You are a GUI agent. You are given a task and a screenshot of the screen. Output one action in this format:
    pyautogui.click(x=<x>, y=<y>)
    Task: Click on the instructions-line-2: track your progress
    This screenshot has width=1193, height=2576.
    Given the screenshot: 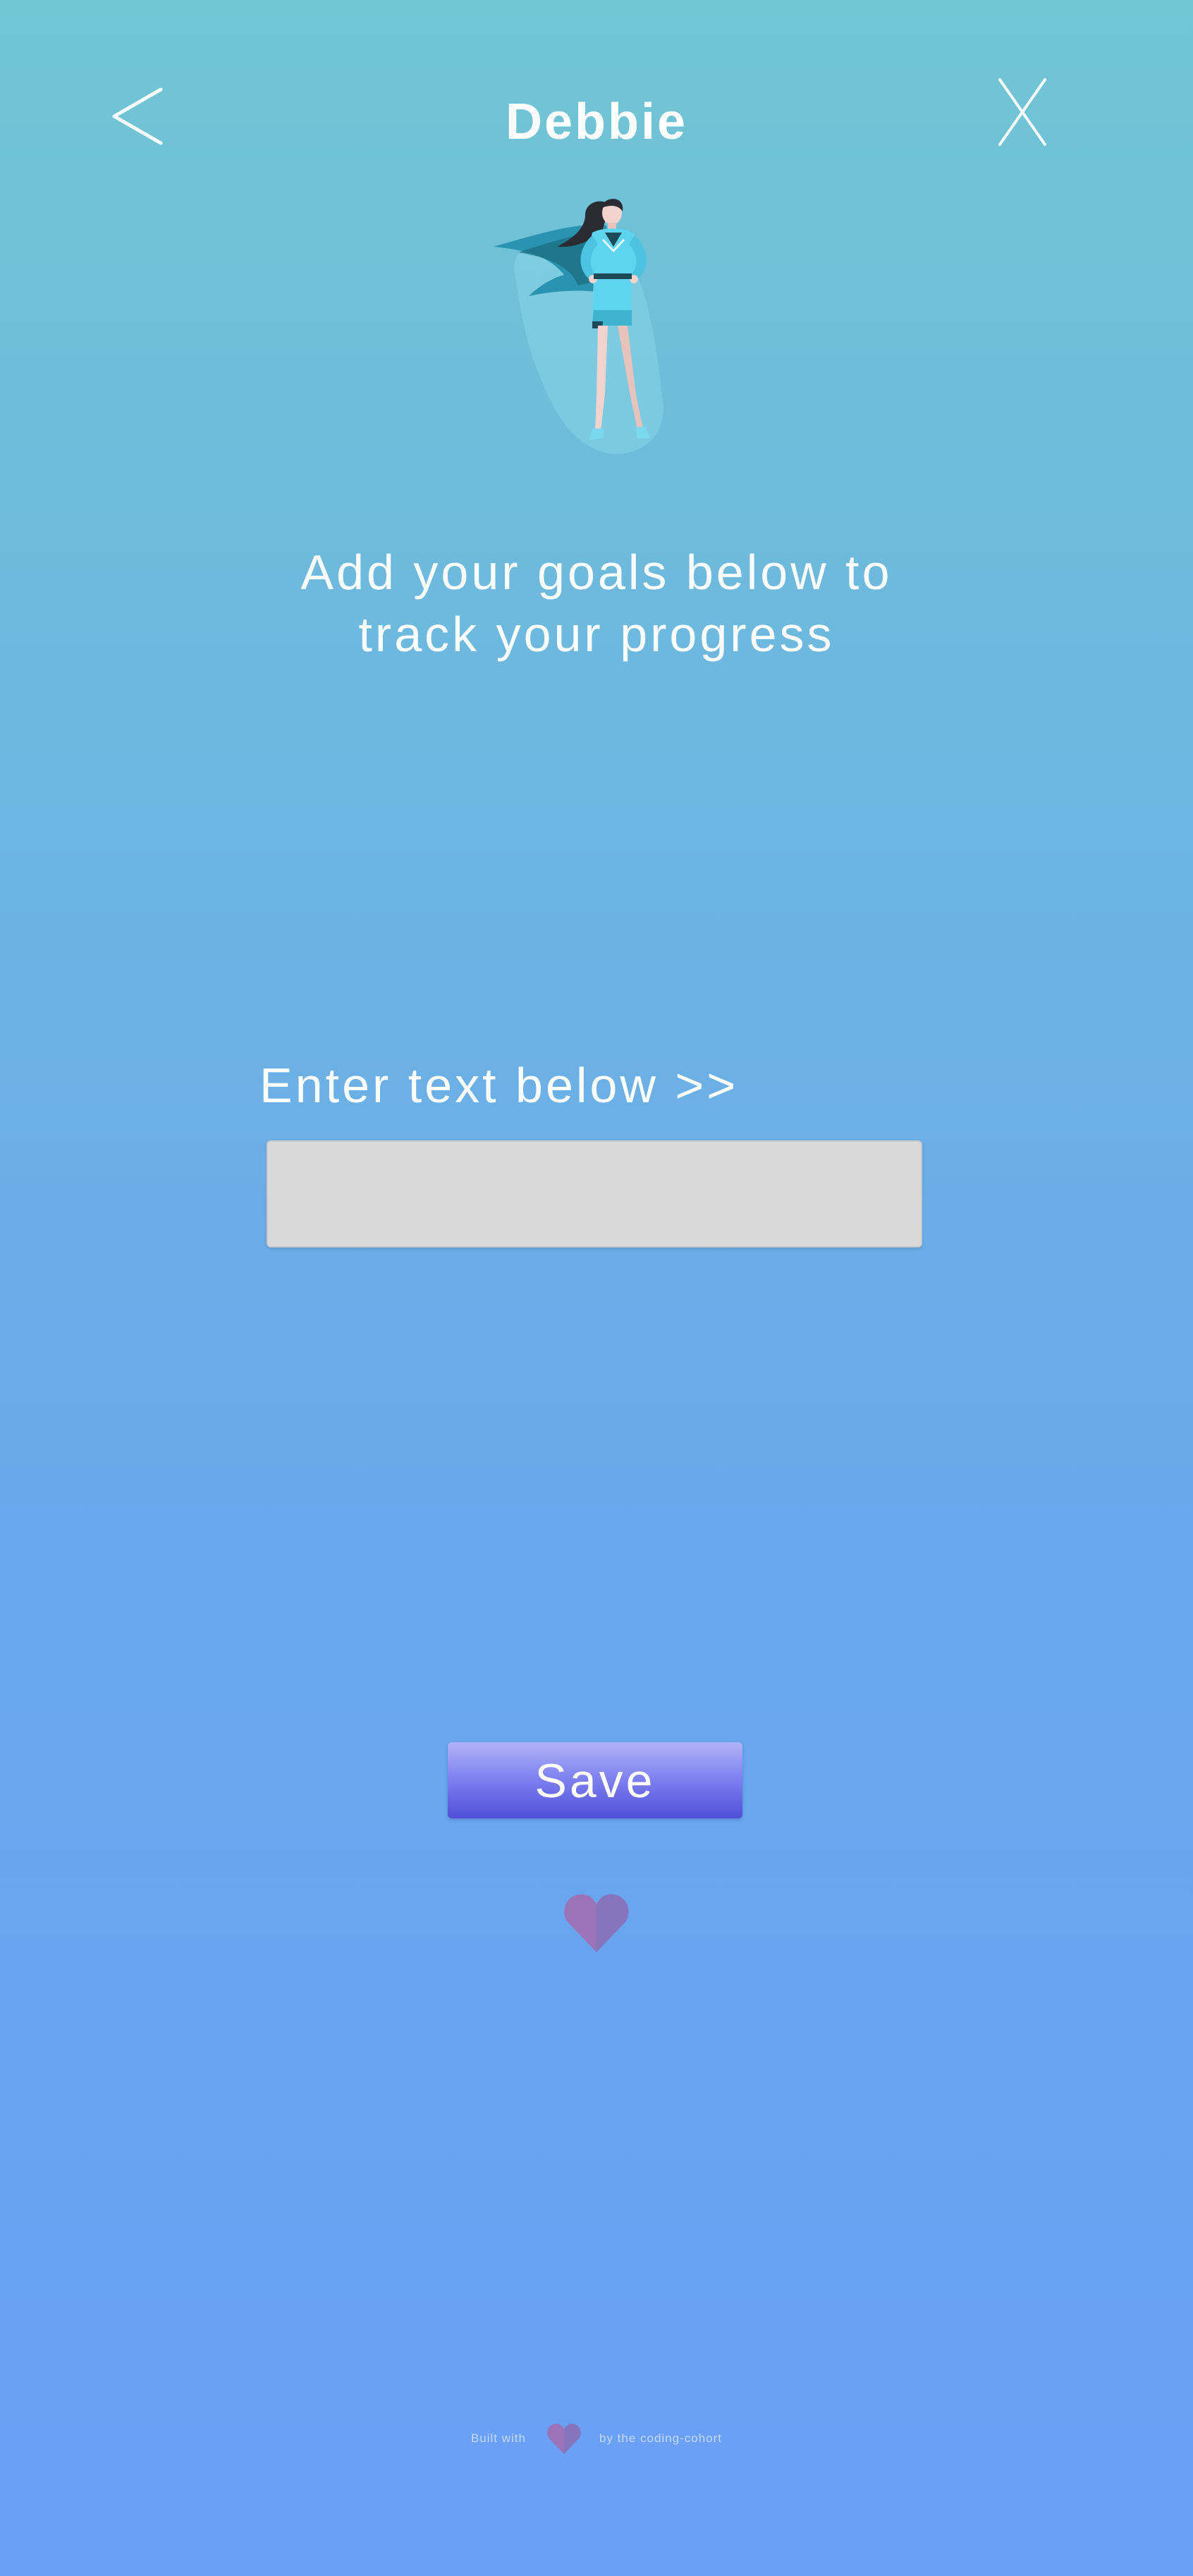 What is the action you would take?
    pyautogui.click(x=597, y=634)
    